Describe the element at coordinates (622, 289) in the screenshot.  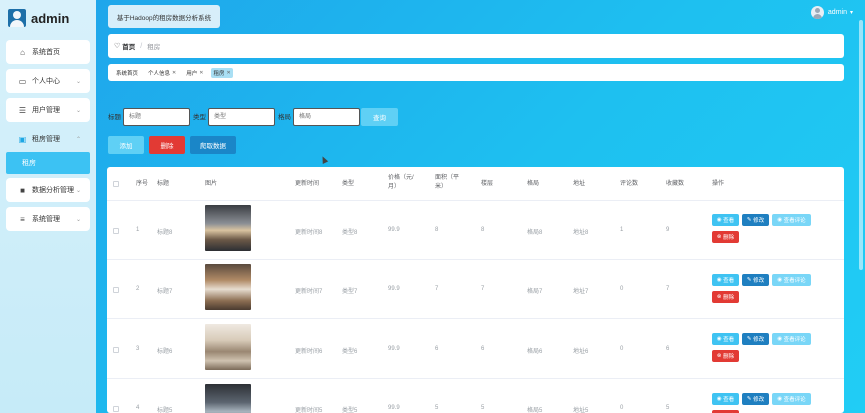
I see `cell-comments: 0` at that location.